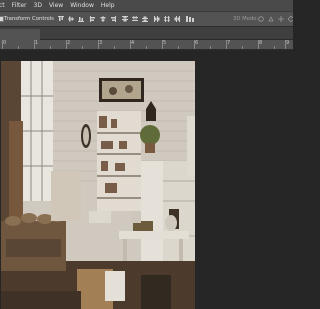  Describe the element at coordinates (113, 19) in the screenshot. I see `align-right-icon` at that location.